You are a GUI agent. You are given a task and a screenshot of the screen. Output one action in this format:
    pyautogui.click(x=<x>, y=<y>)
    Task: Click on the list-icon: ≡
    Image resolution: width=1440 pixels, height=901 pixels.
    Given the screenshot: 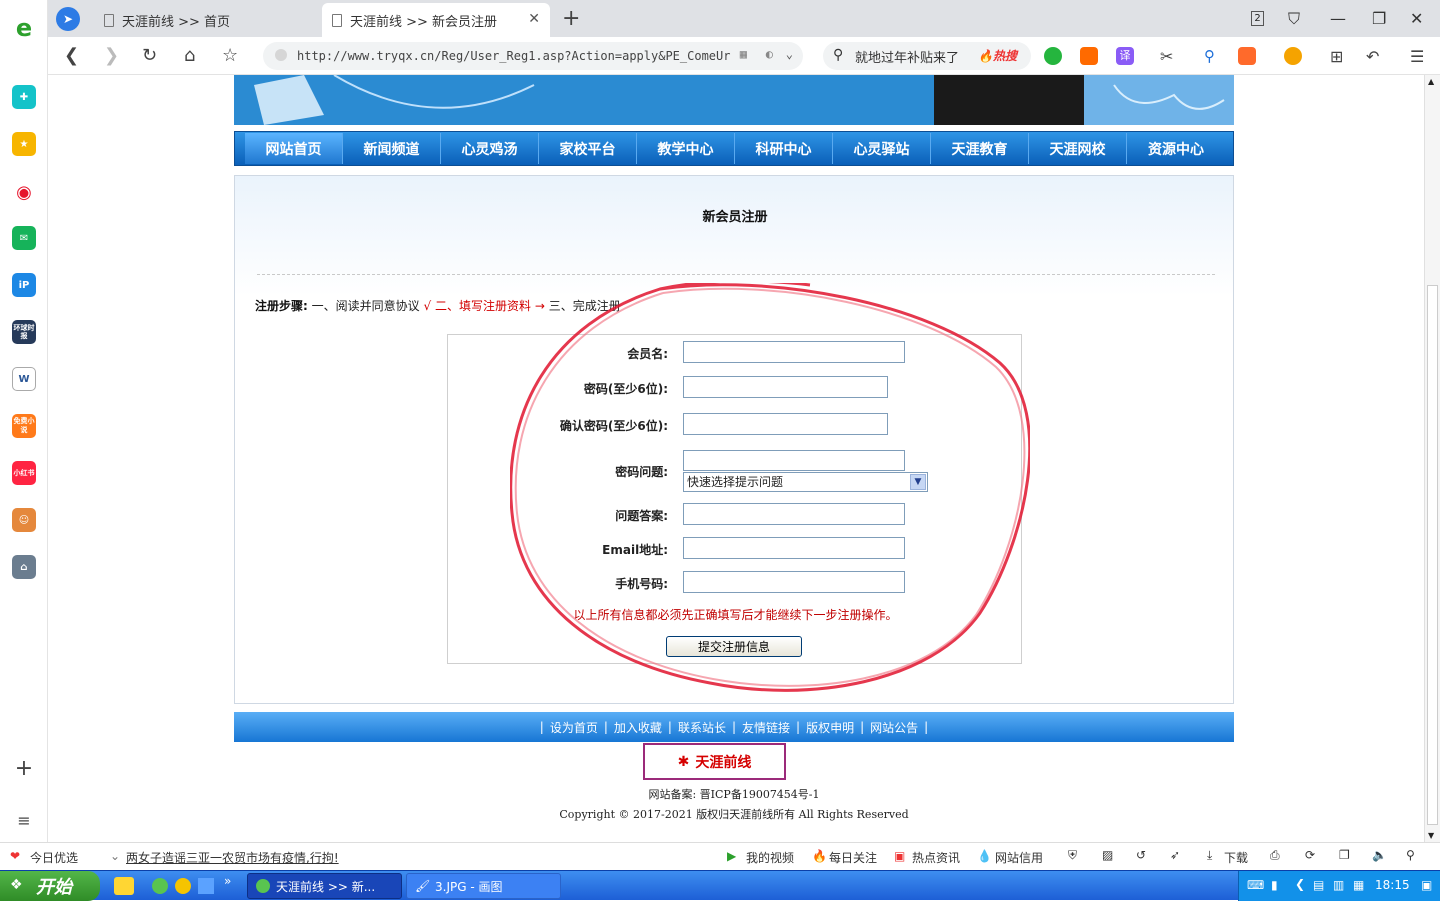 What is the action you would take?
    pyautogui.click(x=24, y=820)
    